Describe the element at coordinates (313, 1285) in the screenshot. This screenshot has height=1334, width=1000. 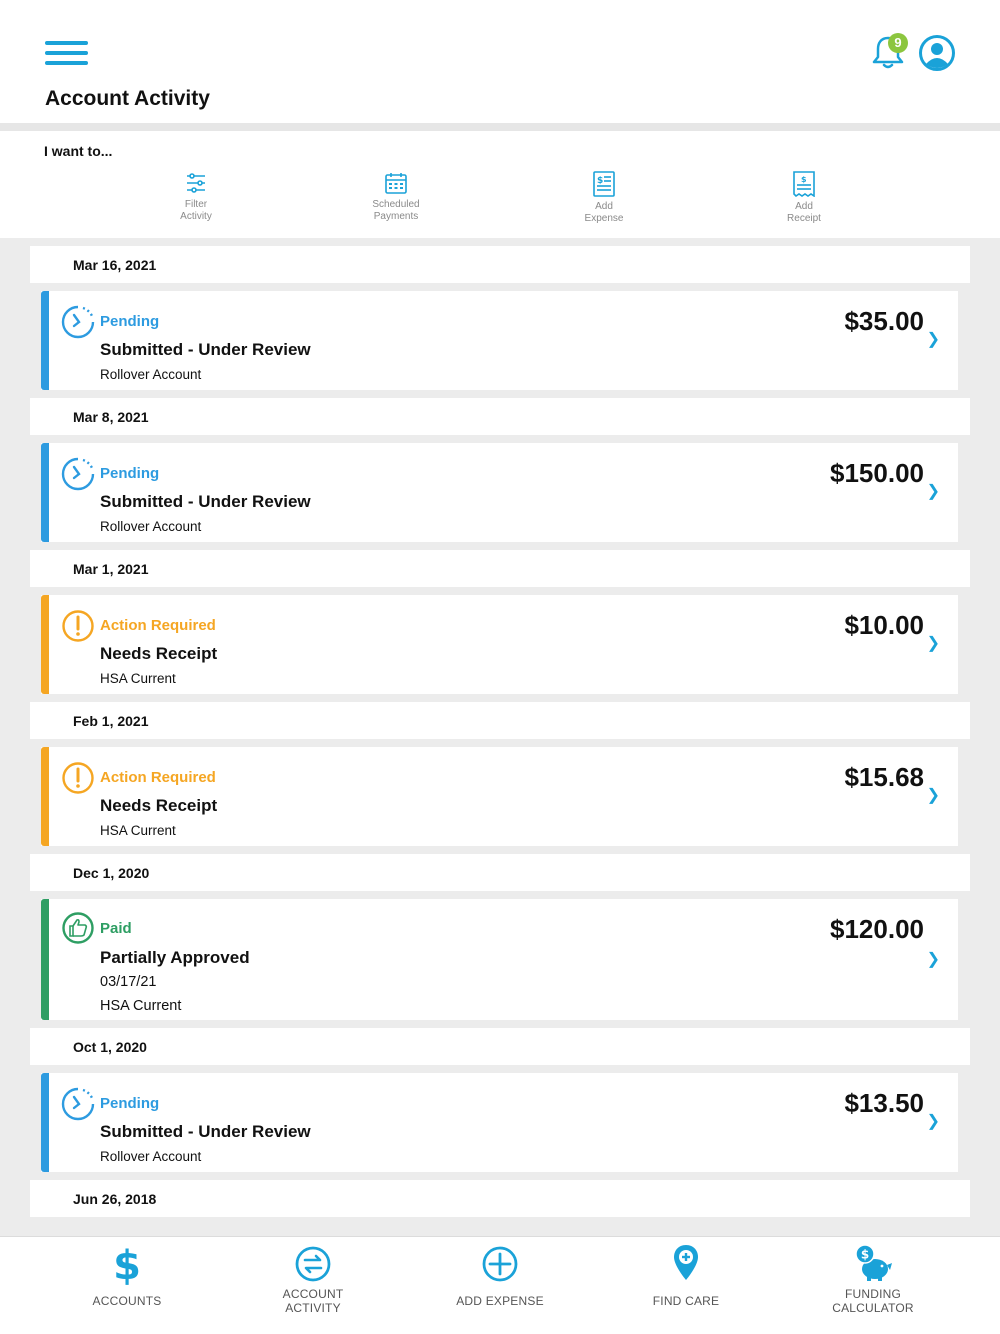
I see `nav-account-activity: ACCOUNT ACTIVITY` at that location.